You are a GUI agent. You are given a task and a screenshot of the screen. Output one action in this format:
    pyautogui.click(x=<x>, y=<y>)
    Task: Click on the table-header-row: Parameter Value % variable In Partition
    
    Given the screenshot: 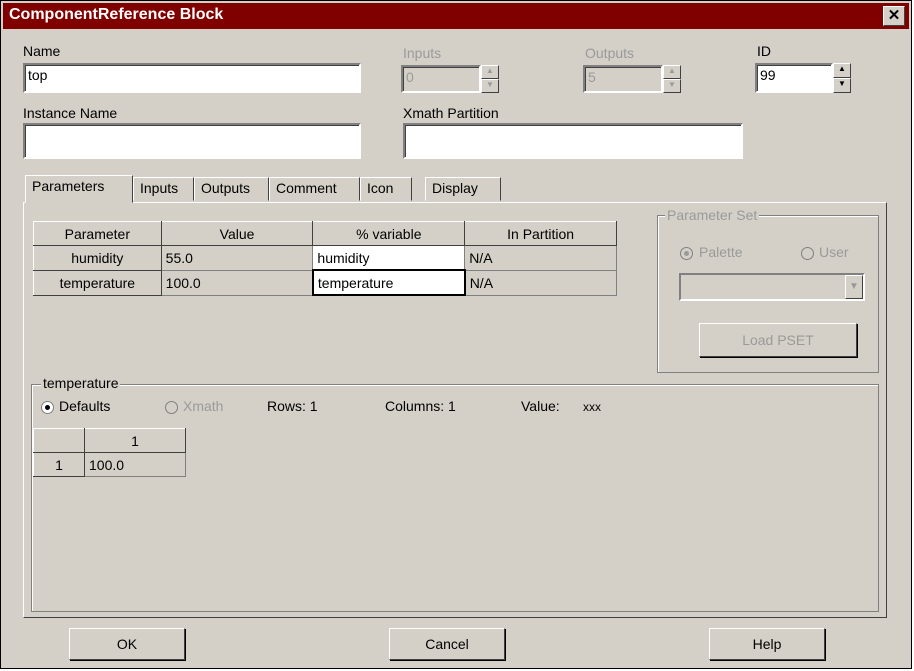 What is the action you would take?
    pyautogui.click(x=325, y=233)
    